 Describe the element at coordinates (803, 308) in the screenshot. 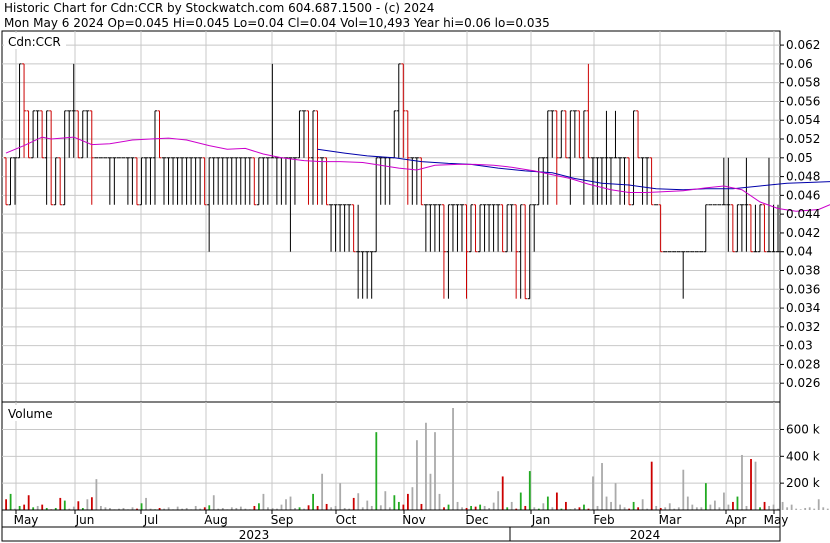

I see `price-tick-label: 0.034` at that location.